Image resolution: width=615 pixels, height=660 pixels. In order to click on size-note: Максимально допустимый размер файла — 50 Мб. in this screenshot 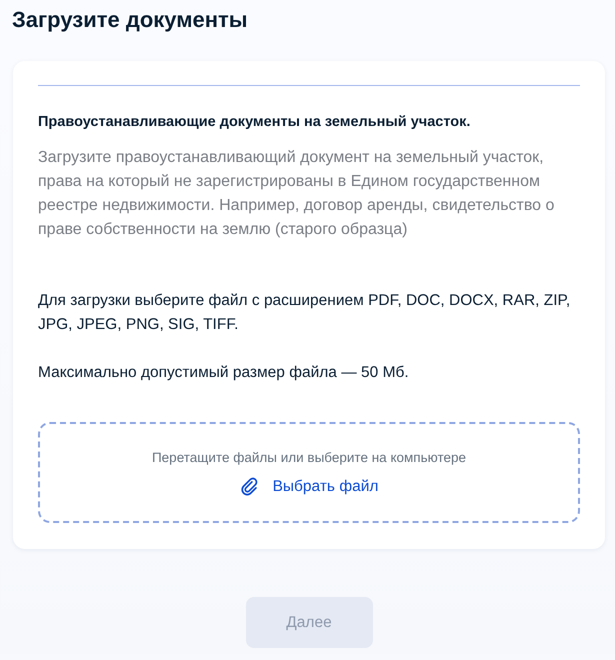, I will do `click(224, 373)`.